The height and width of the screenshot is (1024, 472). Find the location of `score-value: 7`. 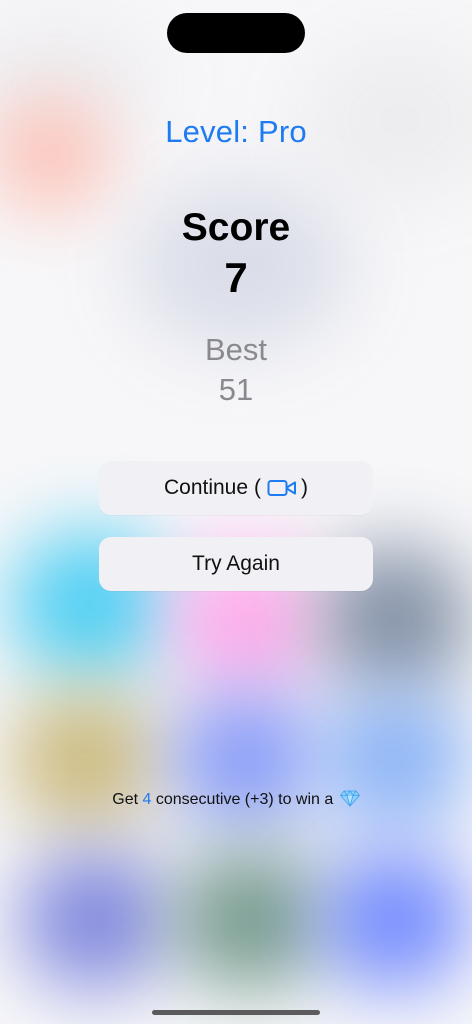

score-value: 7 is located at coordinates (236, 277).